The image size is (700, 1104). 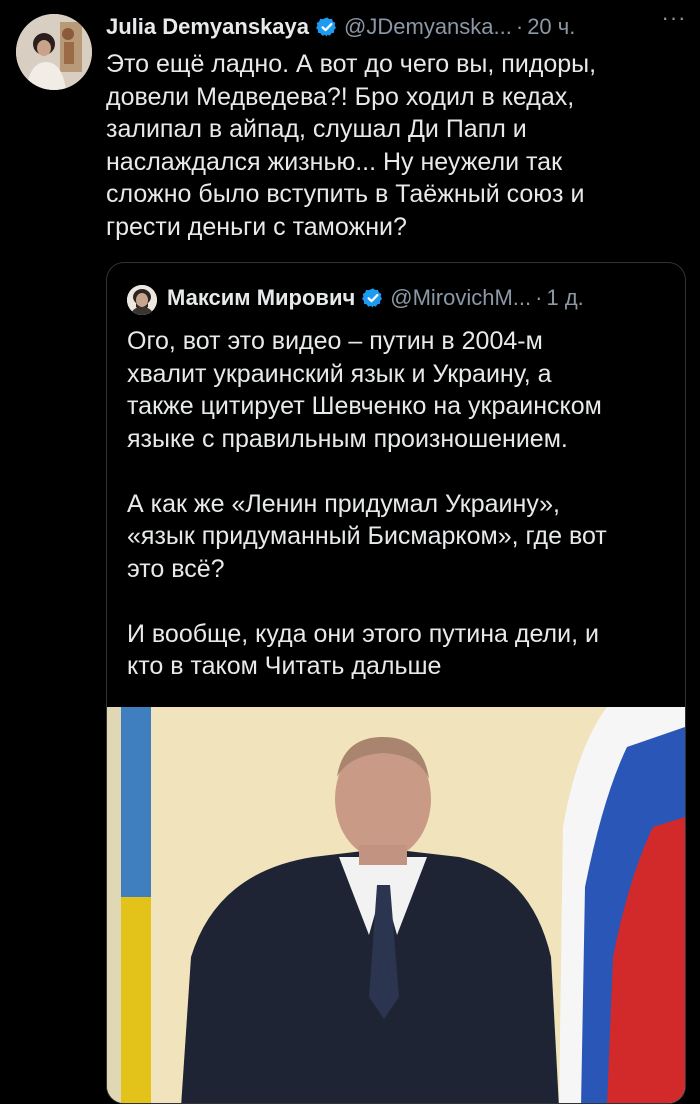 I want to click on quoted-author-name: Максим Мирович, so click(x=261, y=298).